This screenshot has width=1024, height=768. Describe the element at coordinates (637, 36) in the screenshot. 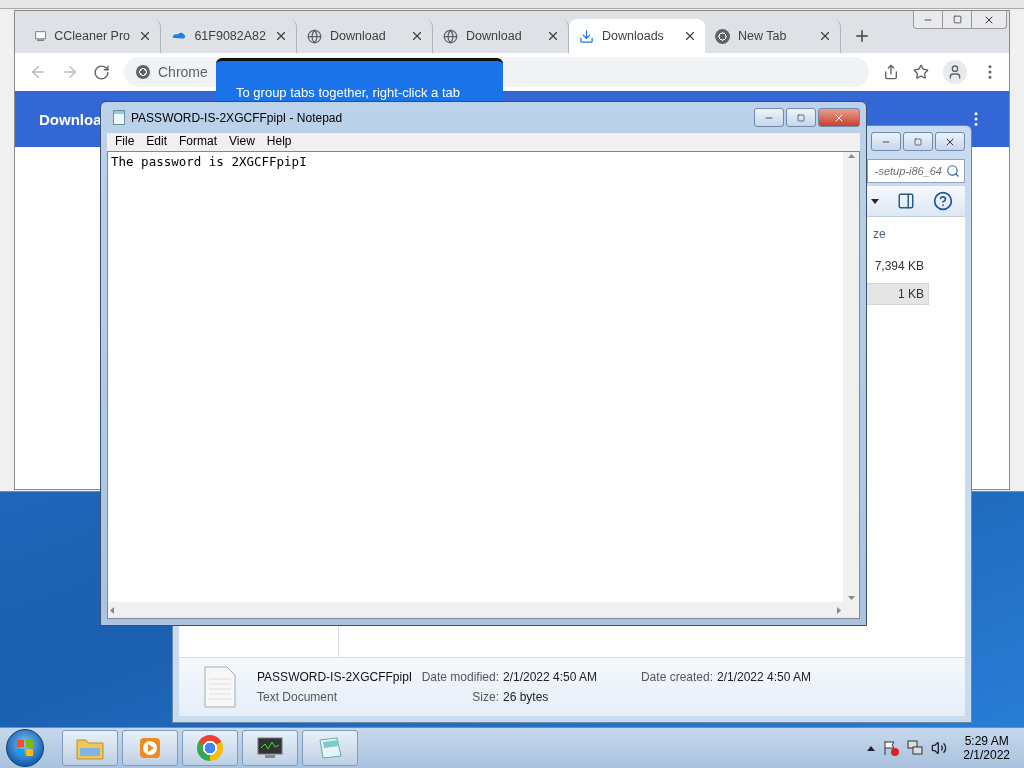

I see `browser-tab: Downloads` at that location.